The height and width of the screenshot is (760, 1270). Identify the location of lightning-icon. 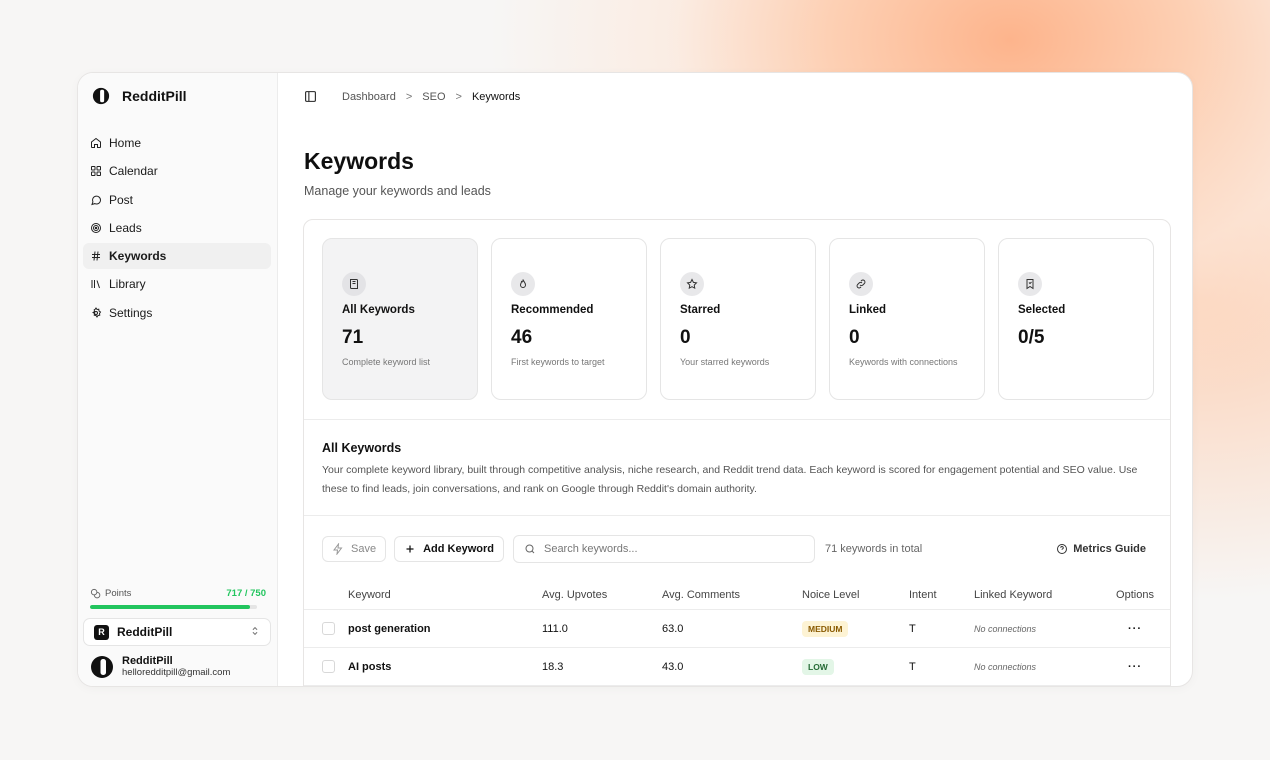
(338, 549).